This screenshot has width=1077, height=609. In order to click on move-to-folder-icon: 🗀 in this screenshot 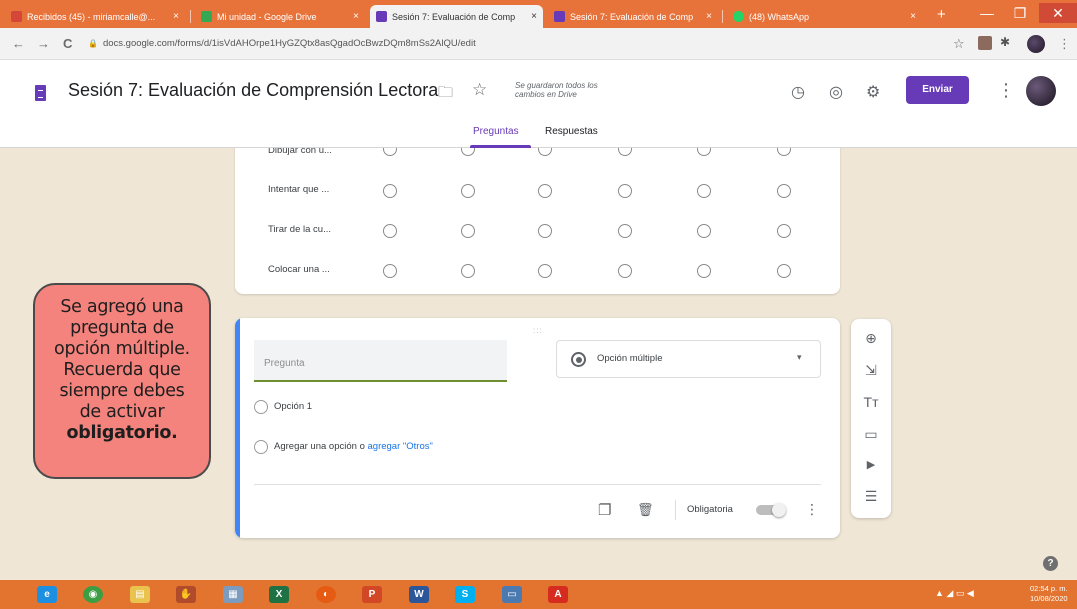, I will do `click(445, 94)`.